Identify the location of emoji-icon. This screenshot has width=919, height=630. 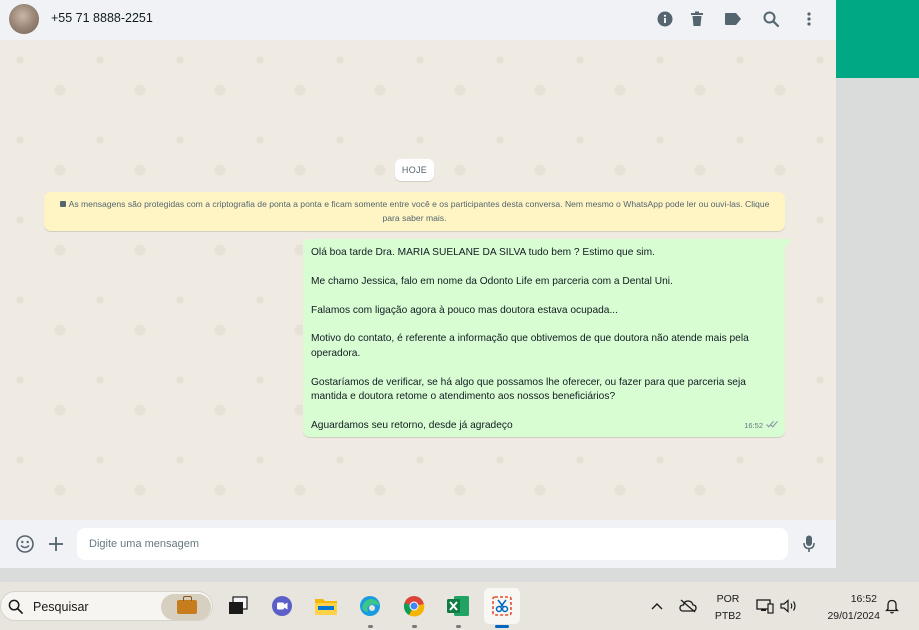
(25, 544).